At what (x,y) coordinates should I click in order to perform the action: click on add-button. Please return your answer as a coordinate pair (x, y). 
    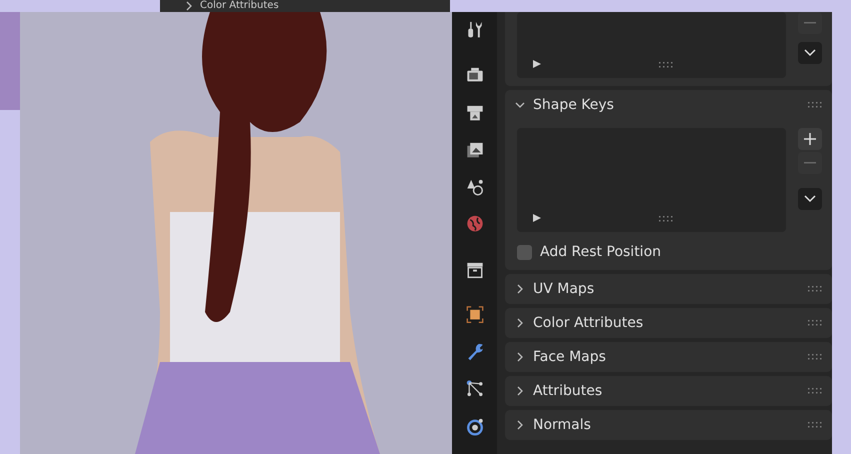
    Looking at the image, I should click on (810, 139).